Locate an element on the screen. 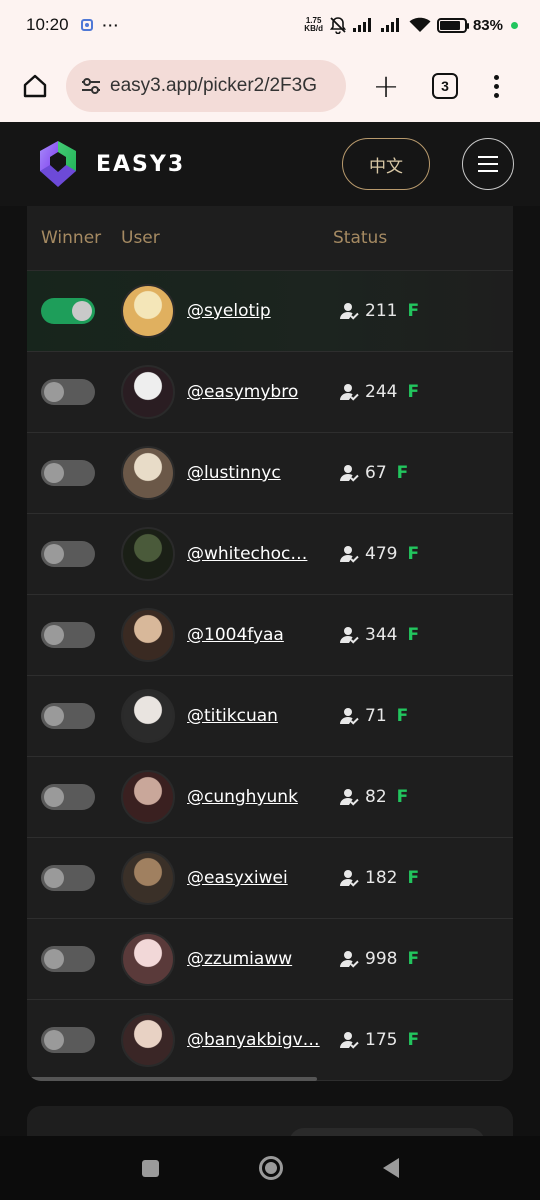 The width and height of the screenshot is (540, 1200). table-row: @zzumiaww 998 F is located at coordinates (270, 959).